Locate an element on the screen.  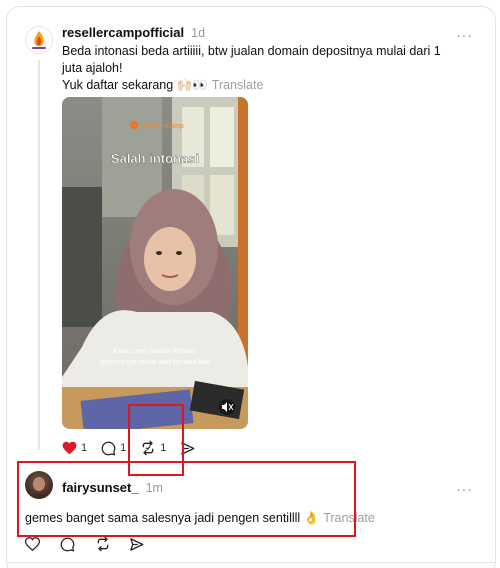
speaker-muted-icon is located at coordinates (227, 407).